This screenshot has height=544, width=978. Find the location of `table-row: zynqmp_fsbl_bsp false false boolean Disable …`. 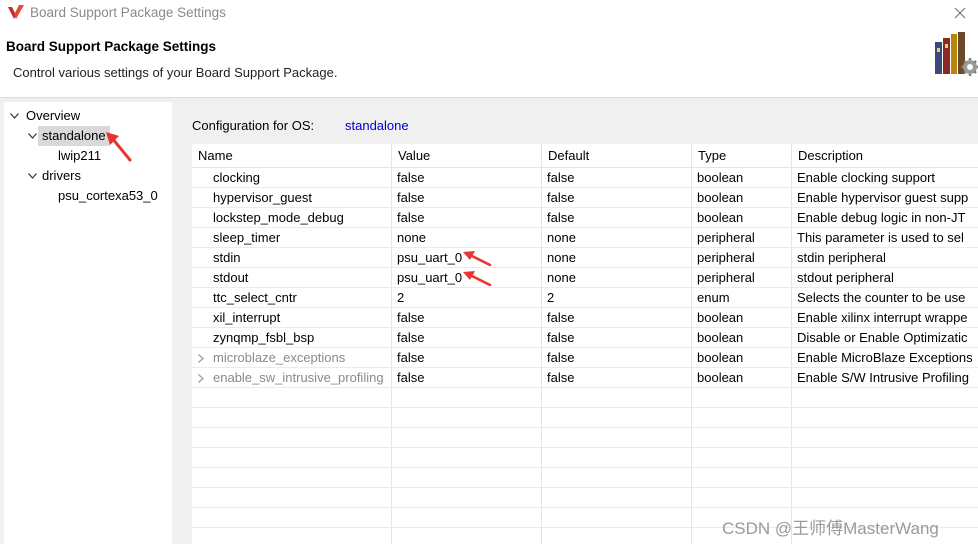

table-row: zynqmp_fsbl_bsp false false boolean Disable … is located at coordinates (585, 338).